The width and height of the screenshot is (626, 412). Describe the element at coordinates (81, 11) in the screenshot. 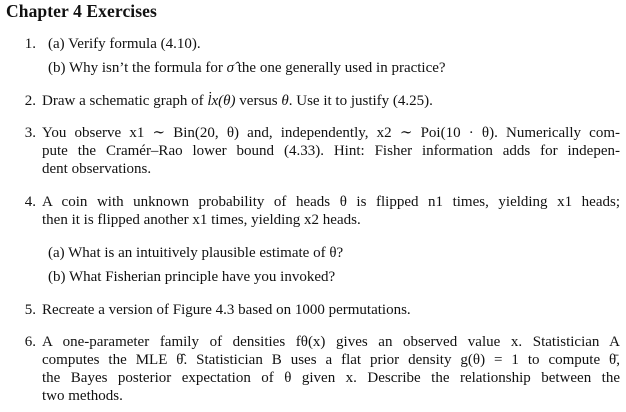

I see `chapter-title: Chapter 4 Exercises` at that location.